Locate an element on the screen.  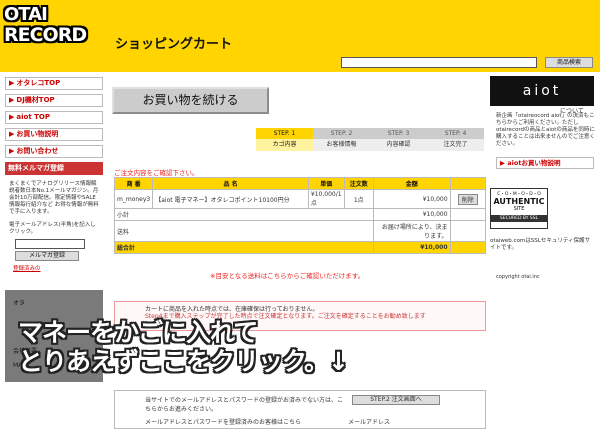
logo-line1: OTAI is located at coordinates (26, 14).